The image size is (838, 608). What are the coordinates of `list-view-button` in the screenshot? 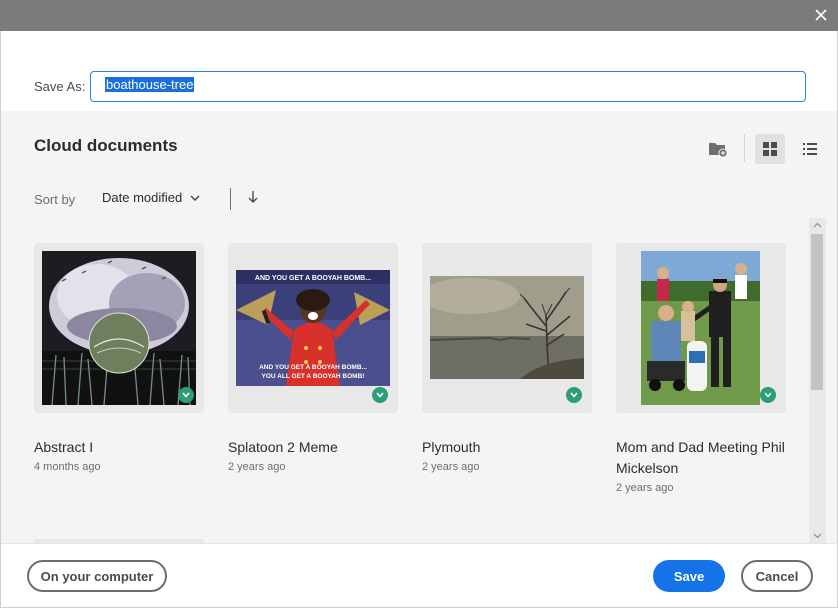 It's located at (810, 149).